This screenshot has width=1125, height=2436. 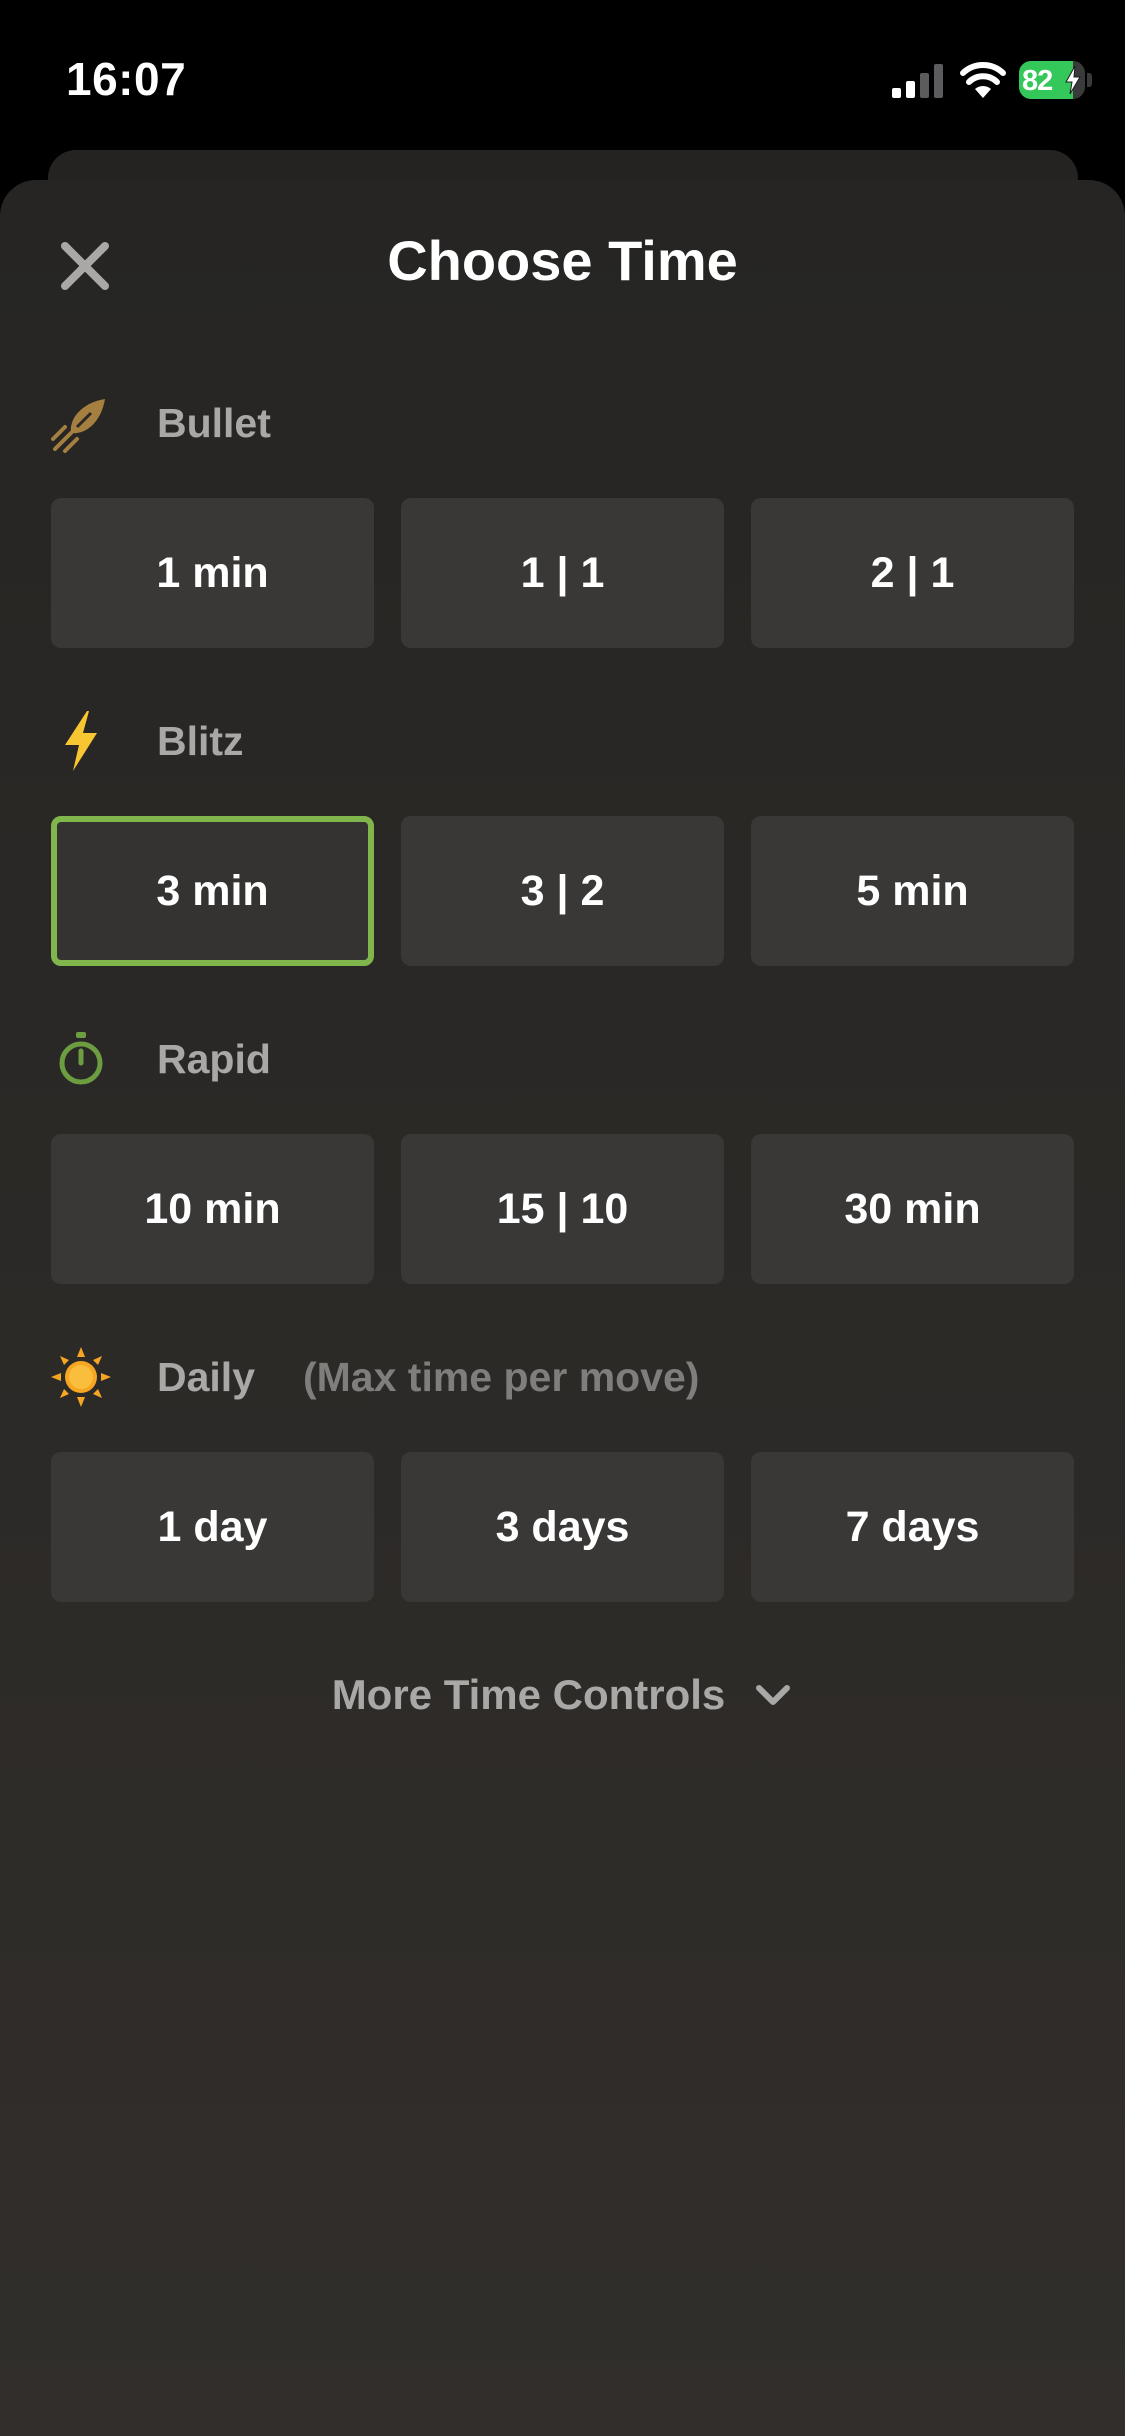 What do you see at coordinates (81, 741) in the screenshot?
I see `lightning-bolt-icon` at bounding box center [81, 741].